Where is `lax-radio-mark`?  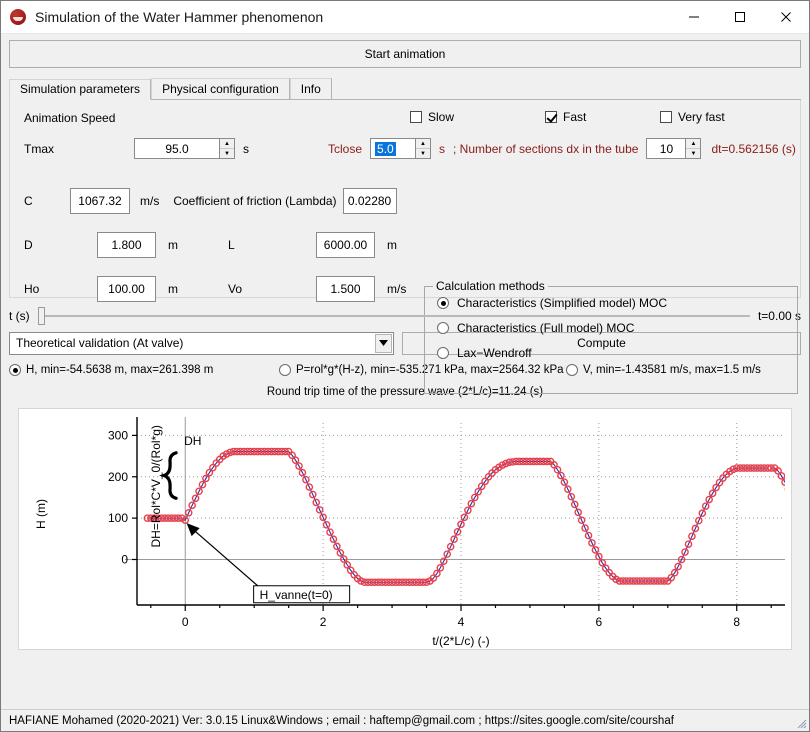
lax-radio-mark is located at coordinates (443, 353).